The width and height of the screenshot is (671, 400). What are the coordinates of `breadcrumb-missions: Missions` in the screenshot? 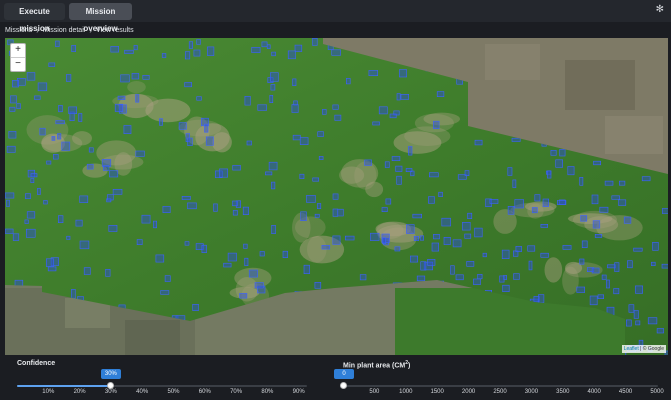 It's located at (18, 30).